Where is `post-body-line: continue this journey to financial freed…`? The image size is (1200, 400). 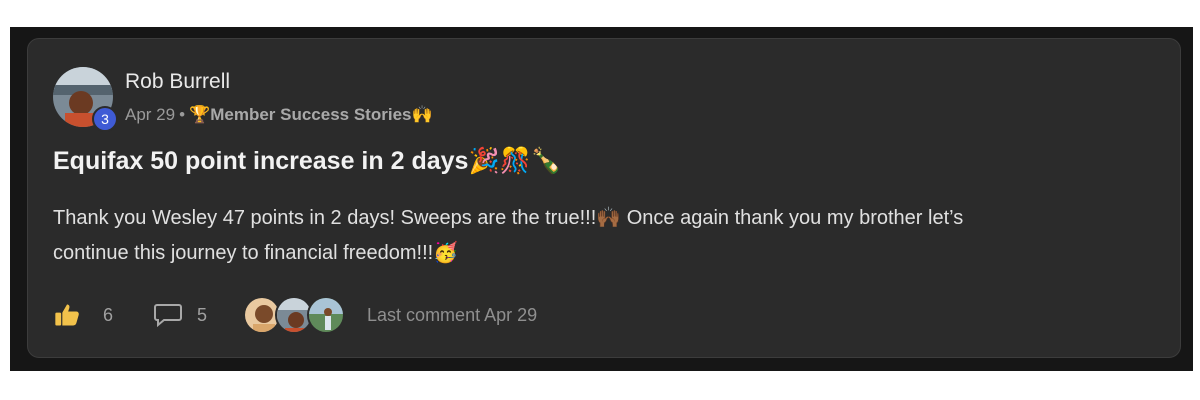 post-body-line: continue this journey to financial freed… is located at coordinates (256, 253).